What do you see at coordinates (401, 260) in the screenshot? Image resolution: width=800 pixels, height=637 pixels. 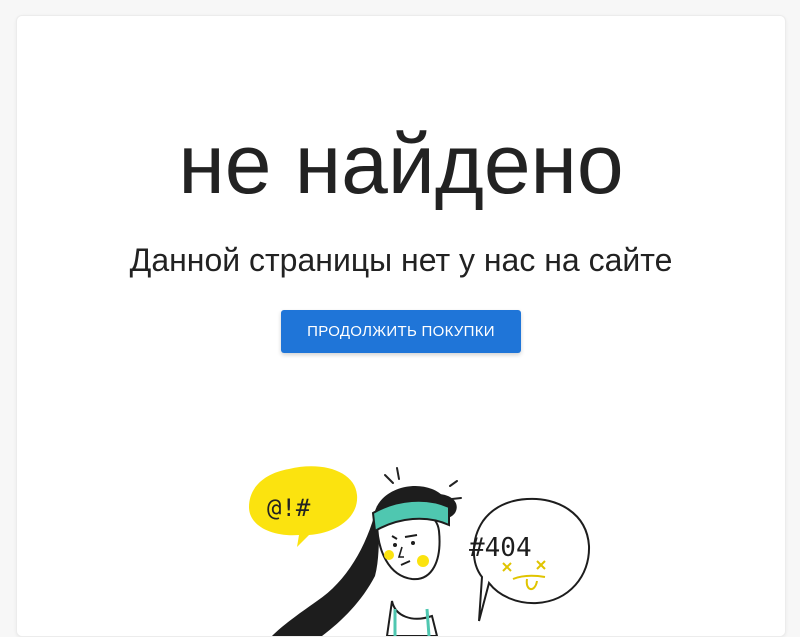 I see `page-subtitle: Данной страницы нет у нас на сайте` at bounding box center [401, 260].